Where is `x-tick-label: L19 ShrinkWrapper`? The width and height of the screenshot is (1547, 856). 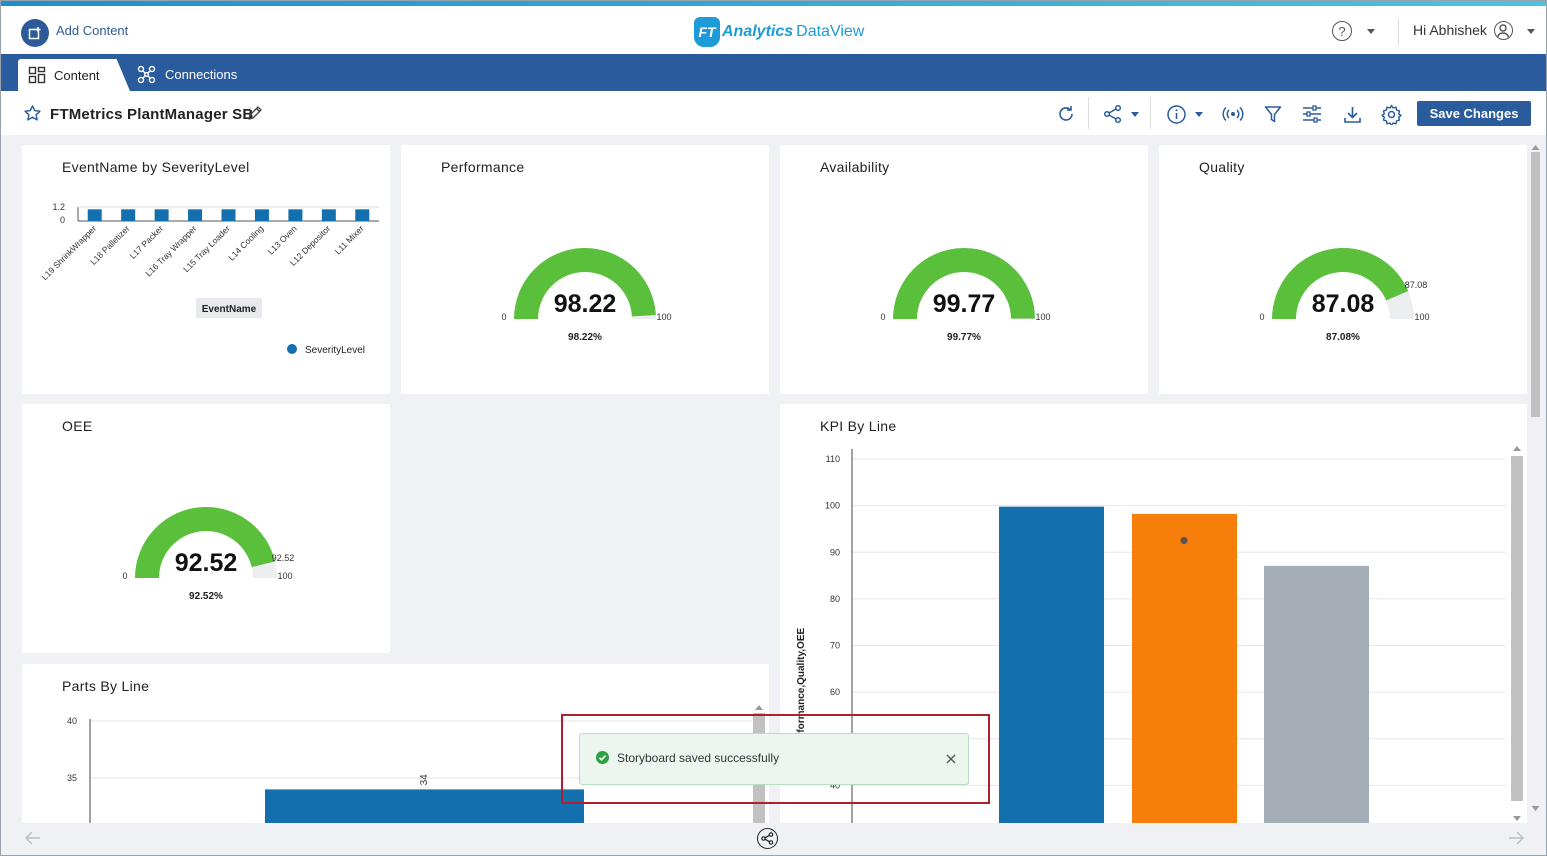
x-tick-label: L19 ShrinkWrapper is located at coordinates (68, 252).